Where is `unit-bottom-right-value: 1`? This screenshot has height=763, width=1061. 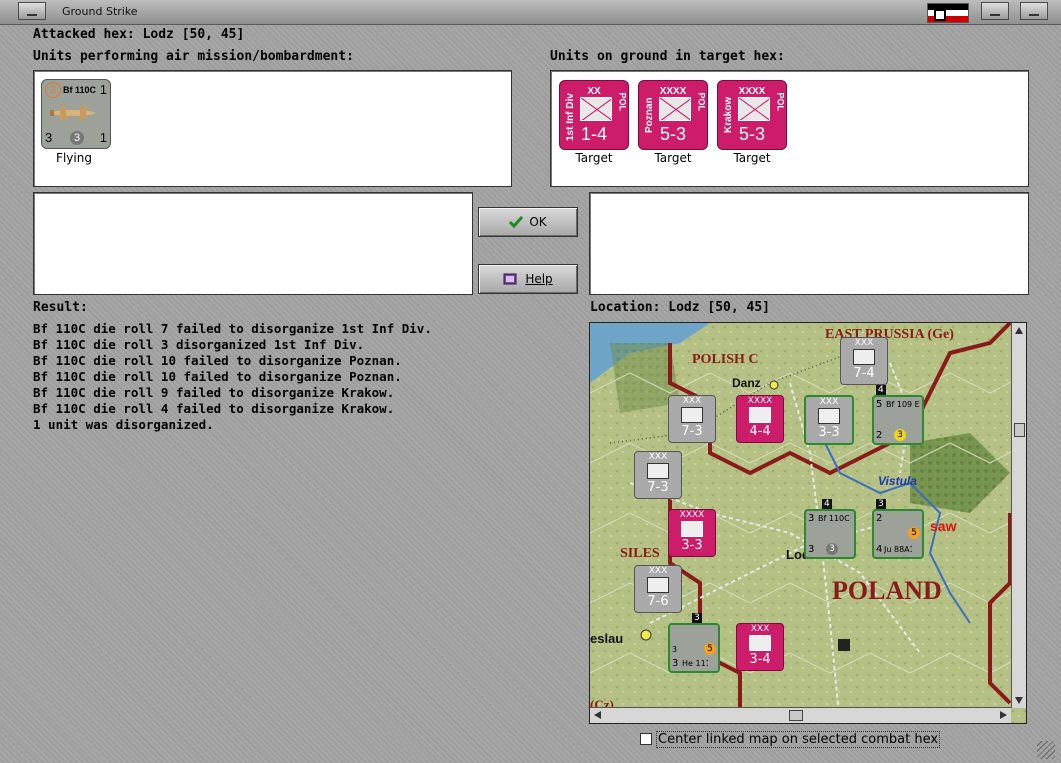 unit-bottom-right-value: 1 is located at coordinates (103, 137).